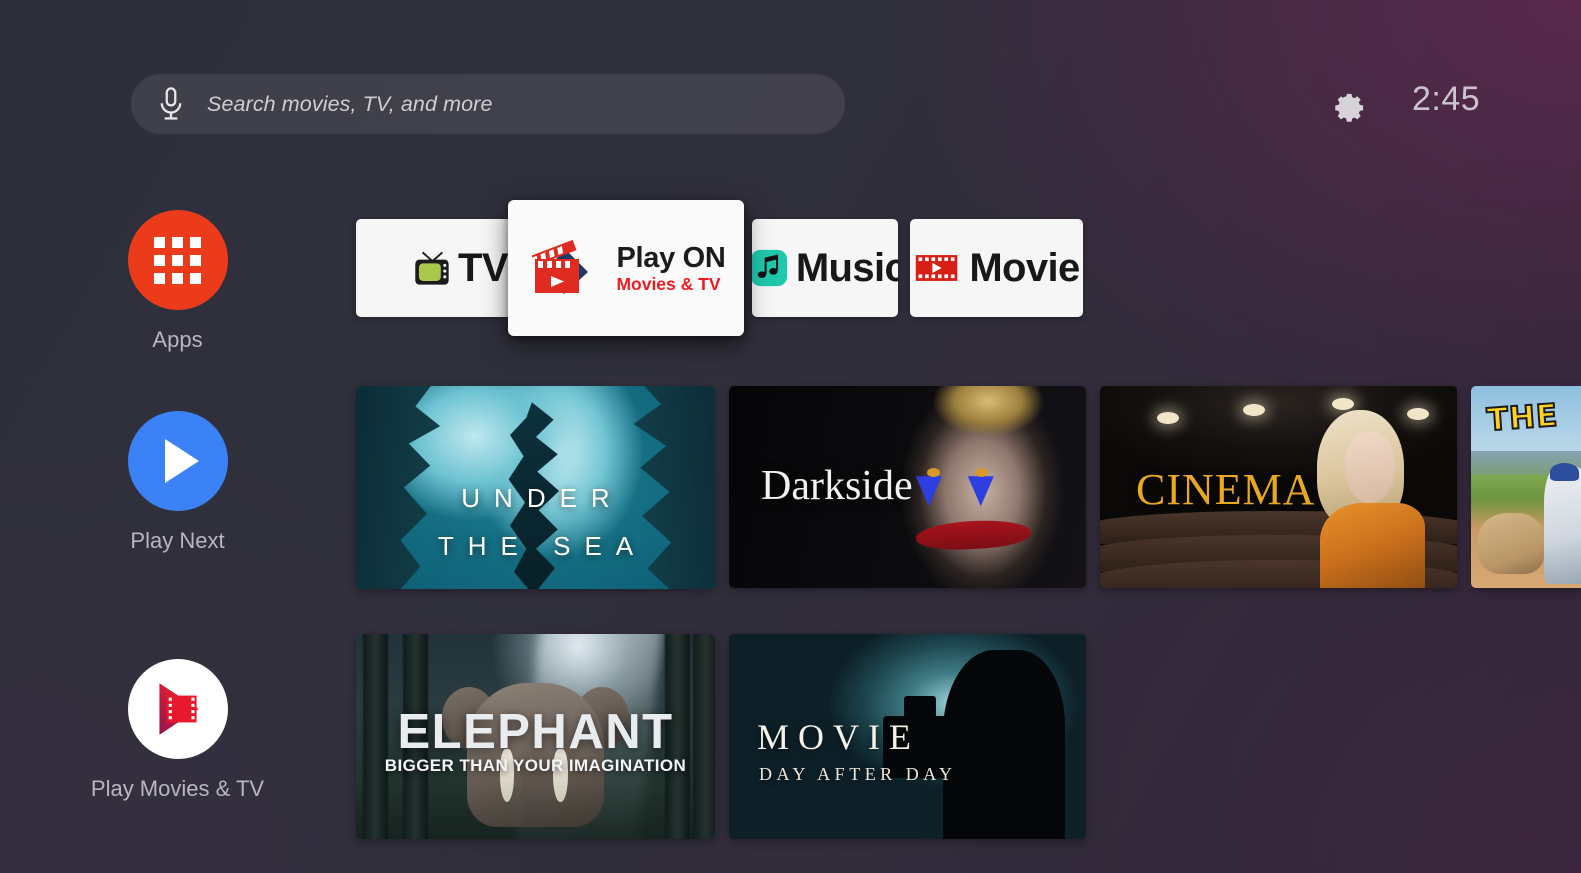 The width and height of the screenshot is (1581, 873). I want to click on app-card-label: TV, so click(483, 268).